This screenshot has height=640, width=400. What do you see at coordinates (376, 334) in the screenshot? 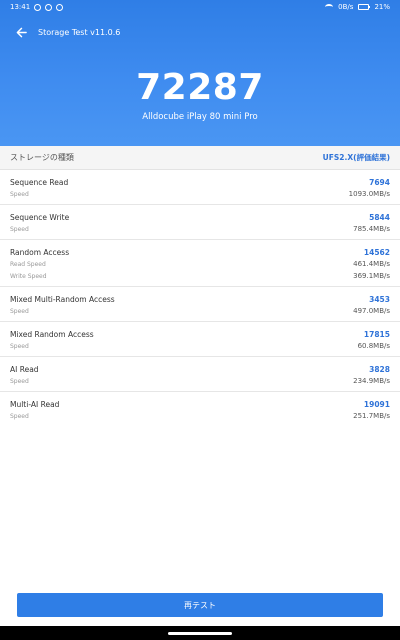
I see `test-score: 17815` at bounding box center [376, 334].